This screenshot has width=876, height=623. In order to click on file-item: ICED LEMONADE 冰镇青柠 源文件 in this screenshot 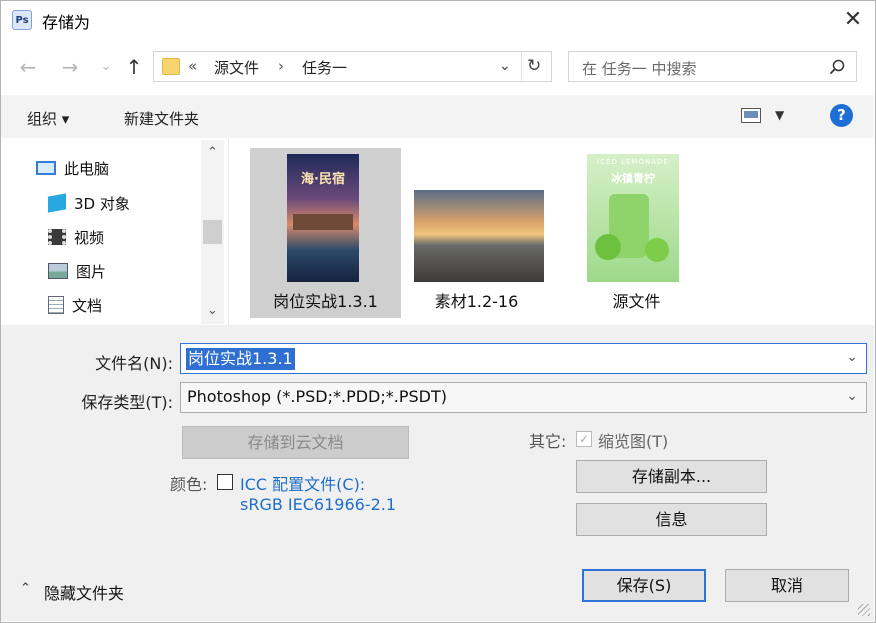, I will do `click(636, 233)`.